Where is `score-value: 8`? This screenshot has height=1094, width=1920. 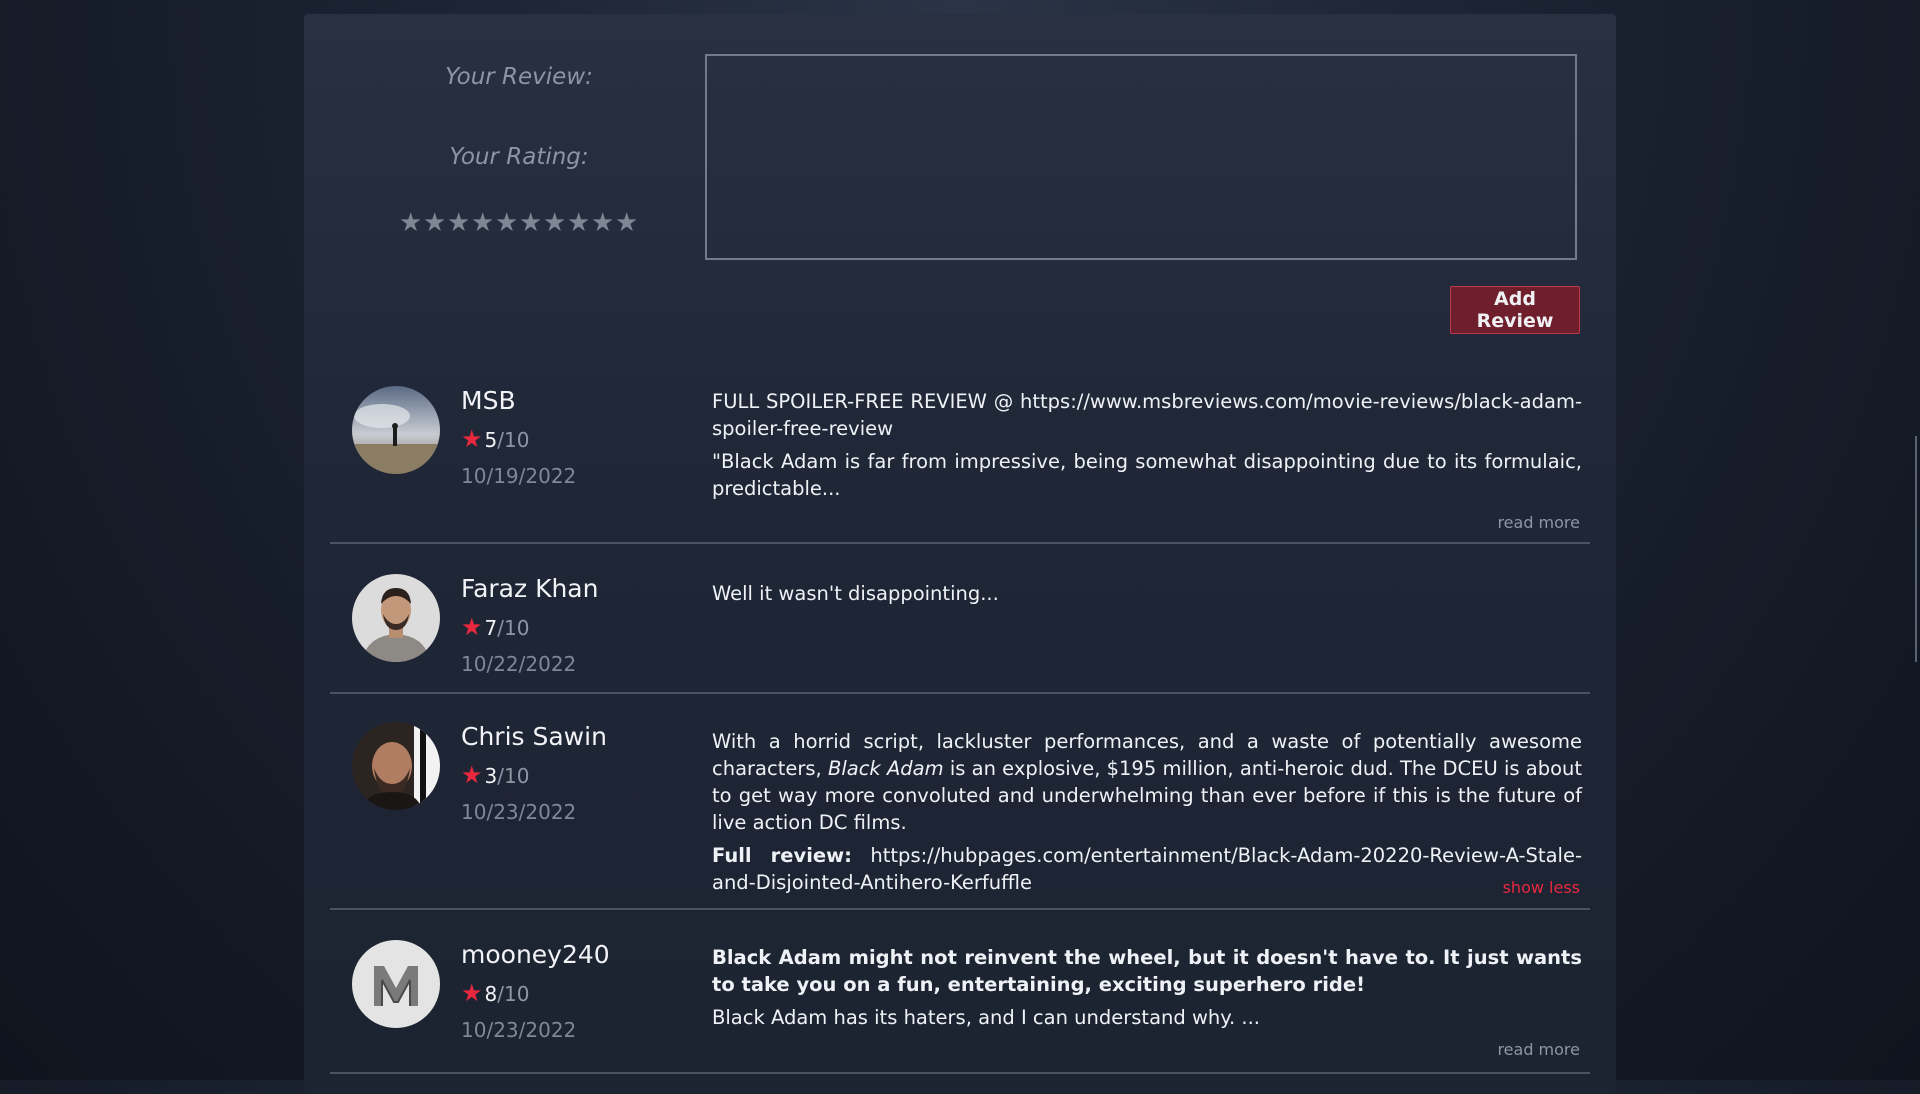 score-value: 8 is located at coordinates (491, 994).